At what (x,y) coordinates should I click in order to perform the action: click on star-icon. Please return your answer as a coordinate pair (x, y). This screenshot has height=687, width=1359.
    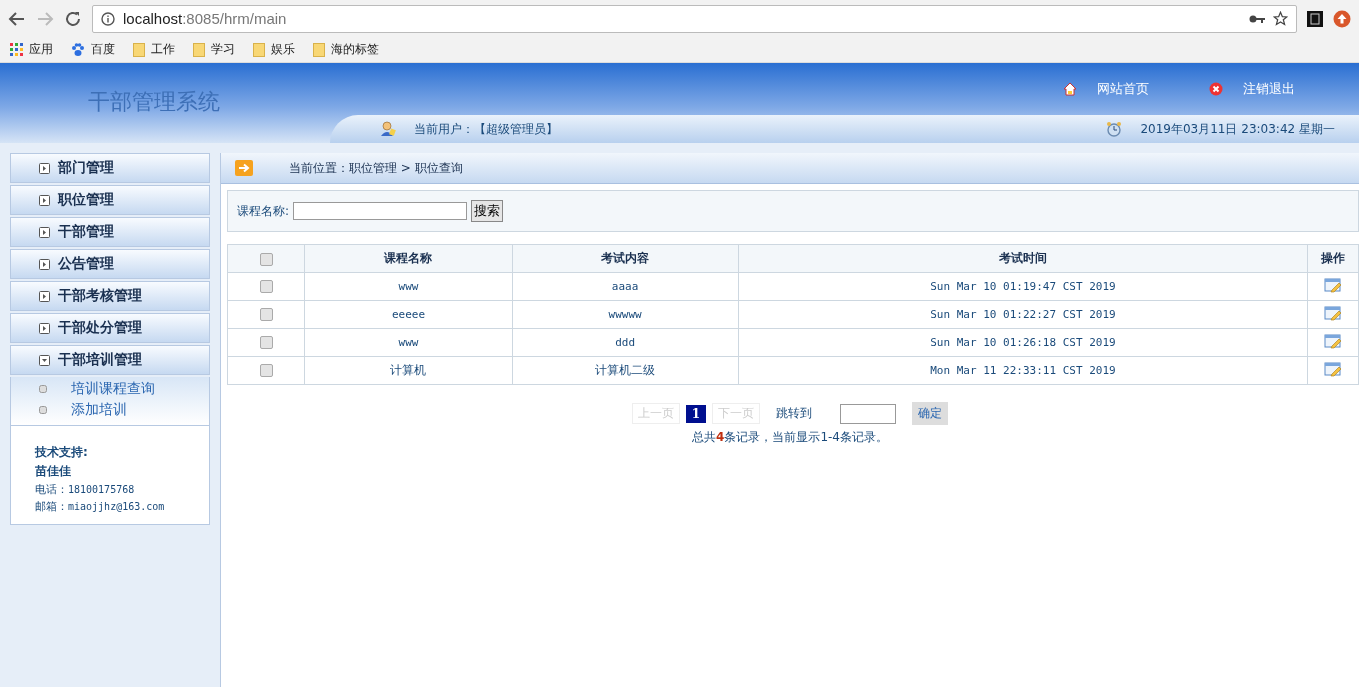
    Looking at the image, I should click on (1280, 18).